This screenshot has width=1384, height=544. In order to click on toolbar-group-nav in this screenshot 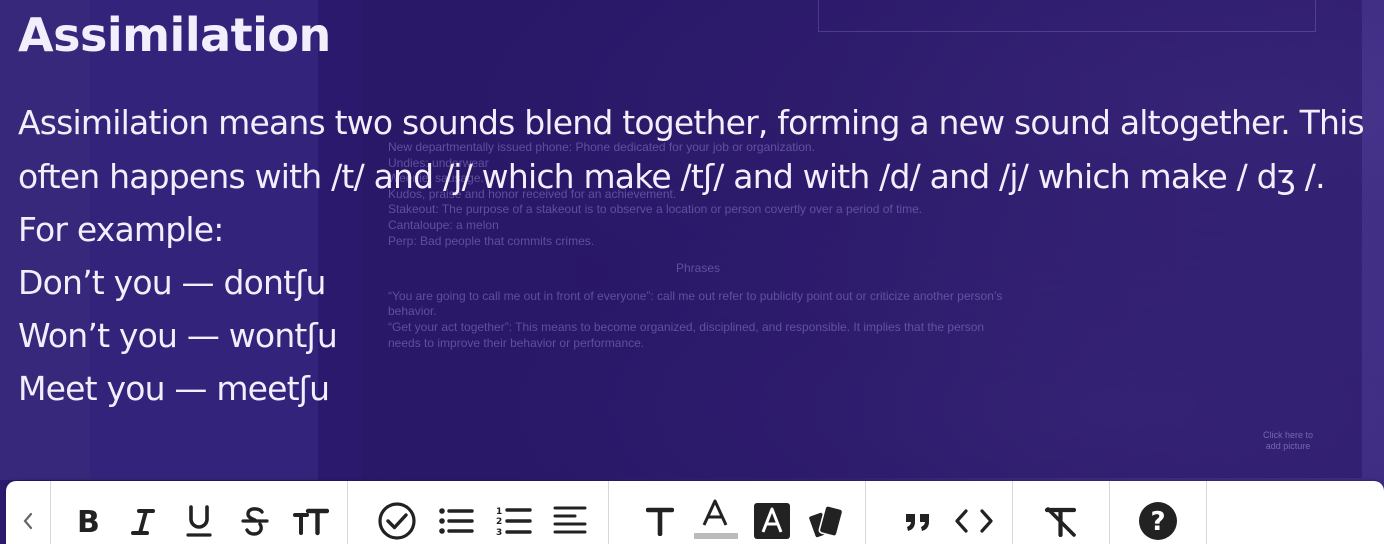, I will do `click(28, 512)`.